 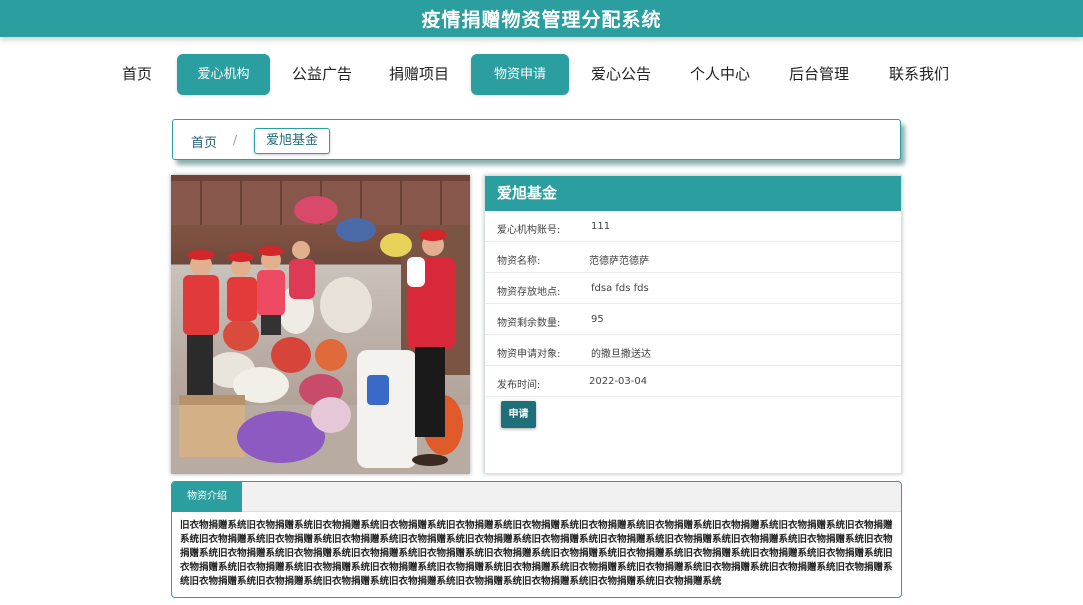 I want to click on detail-label: 爱心机构账号:, so click(x=529, y=230).